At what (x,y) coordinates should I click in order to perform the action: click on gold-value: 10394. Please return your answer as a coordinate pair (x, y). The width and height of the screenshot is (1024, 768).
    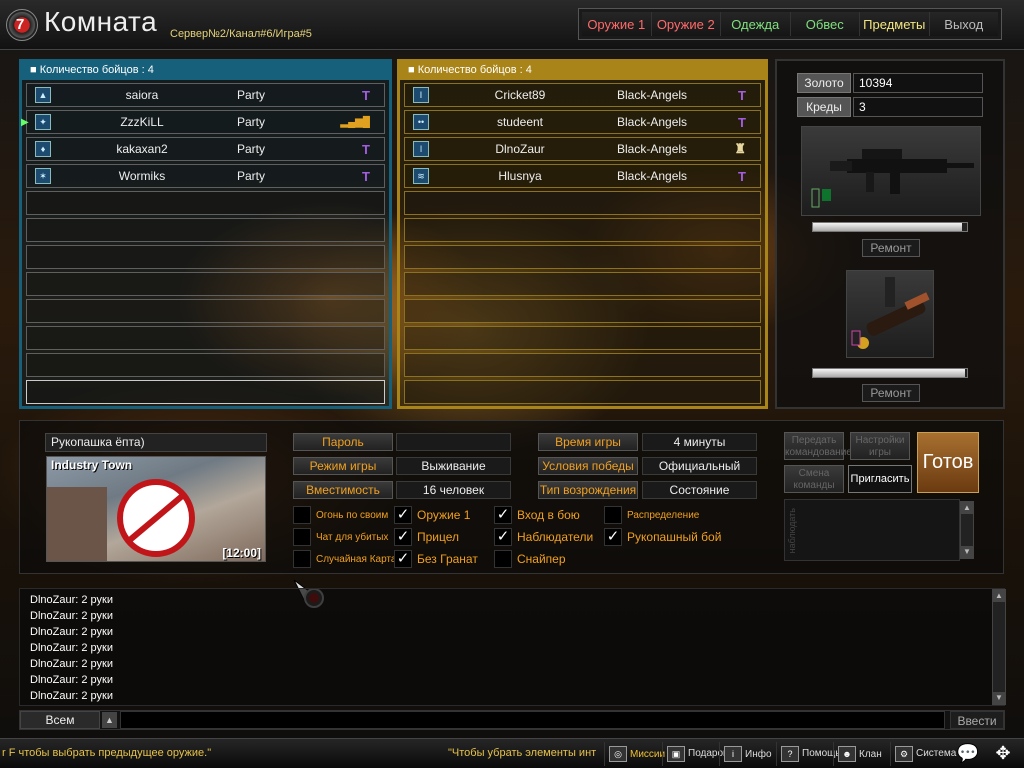
    Looking at the image, I should click on (918, 83).